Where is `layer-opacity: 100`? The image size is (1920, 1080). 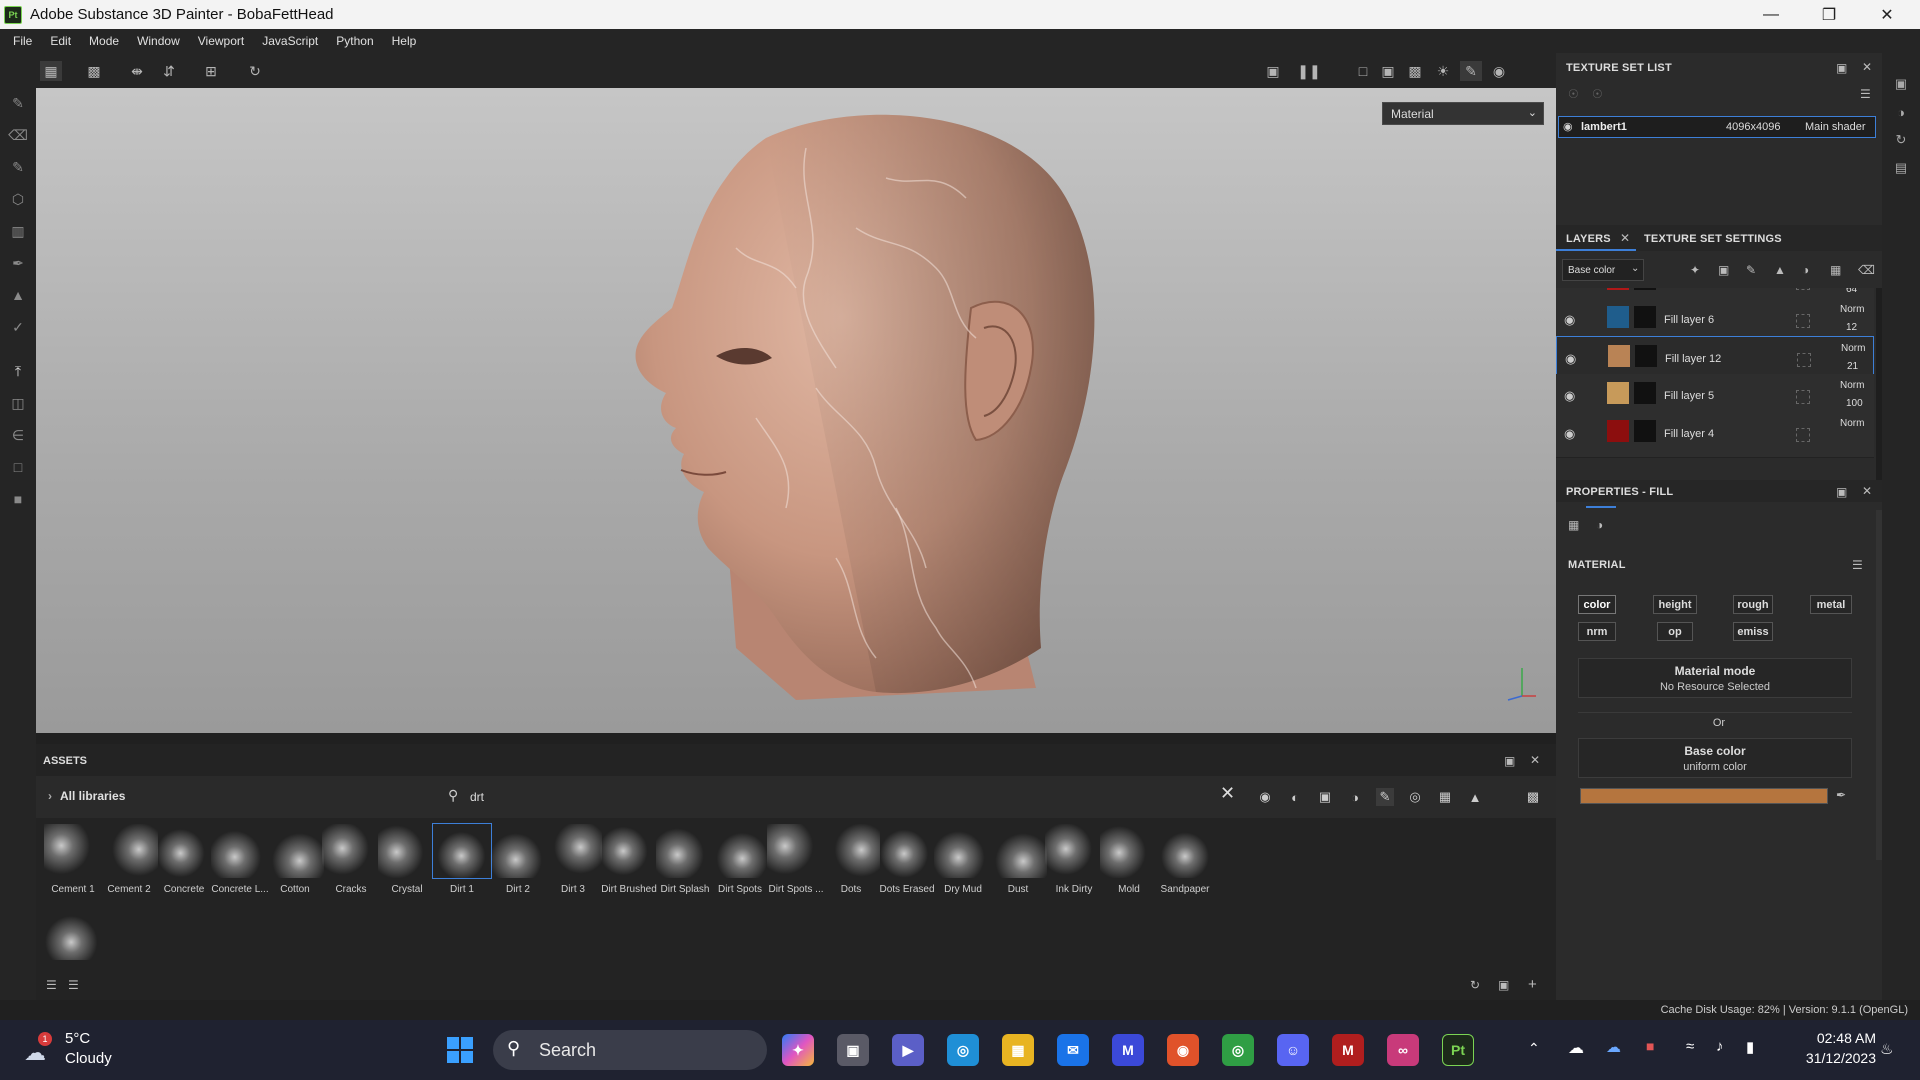 layer-opacity: 100 is located at coordinates (1854, 403).